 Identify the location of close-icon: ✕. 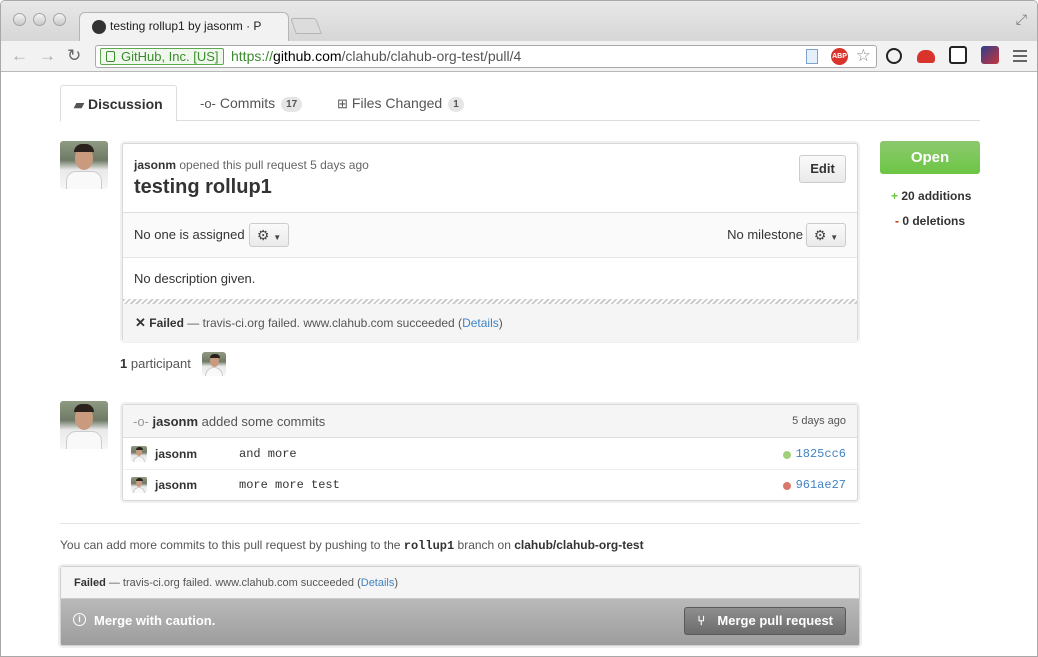
(140, 322).